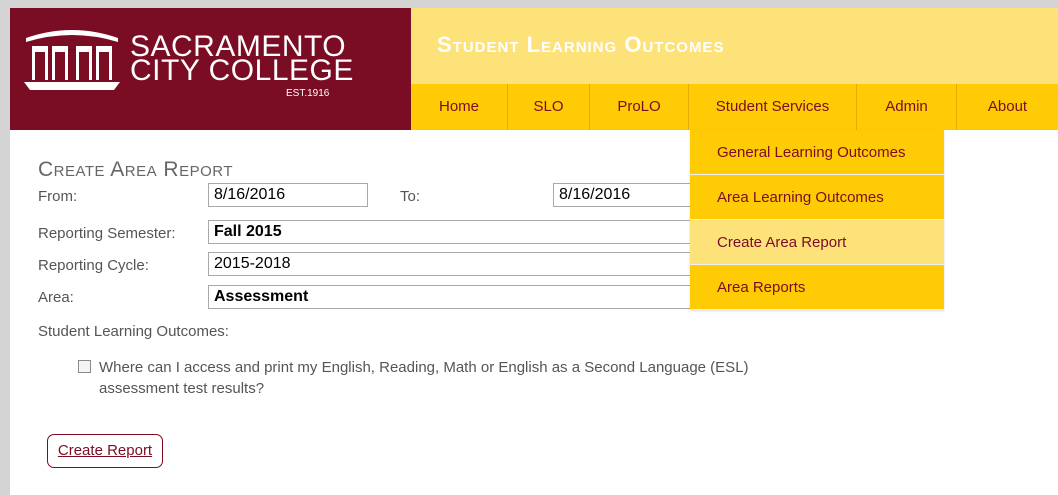 Image resolution: width=1058 pixels, height=495 pixels. I want to click on site-banner: Student Learning Outcomes, so click(734, 46).